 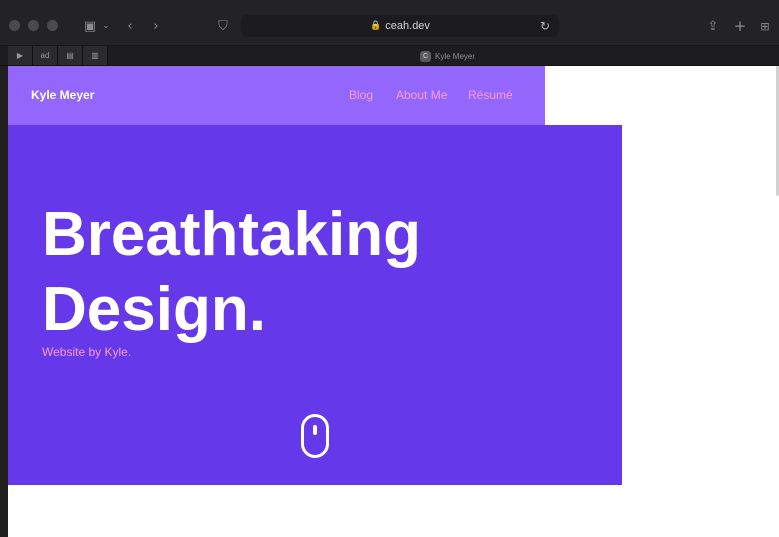 I want to click on chevron-right-icon: ›, so click(x=156, y=26).